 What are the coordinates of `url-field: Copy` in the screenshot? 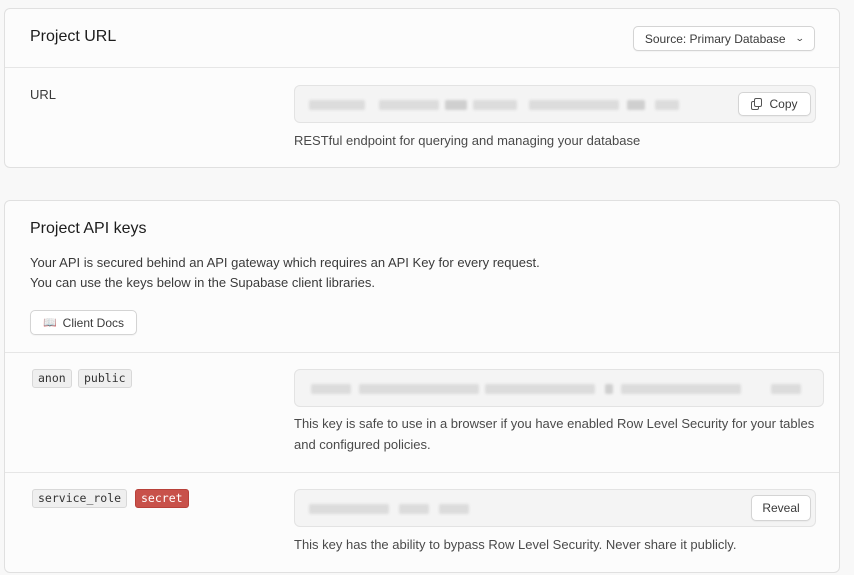 It's located at (555, 104).